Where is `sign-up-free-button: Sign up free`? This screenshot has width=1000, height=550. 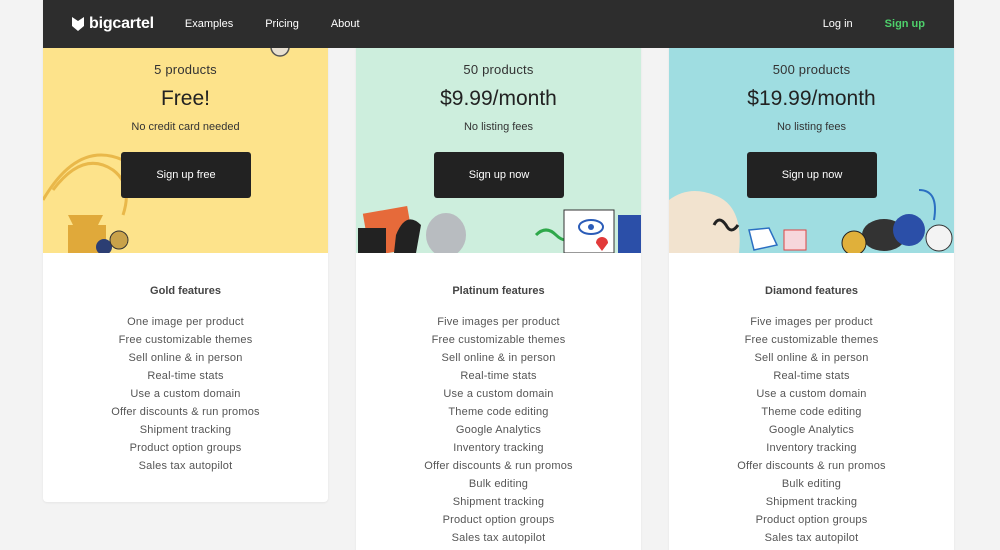
sign-up-free-button: Sign up free is located at coordinates (186, 175).